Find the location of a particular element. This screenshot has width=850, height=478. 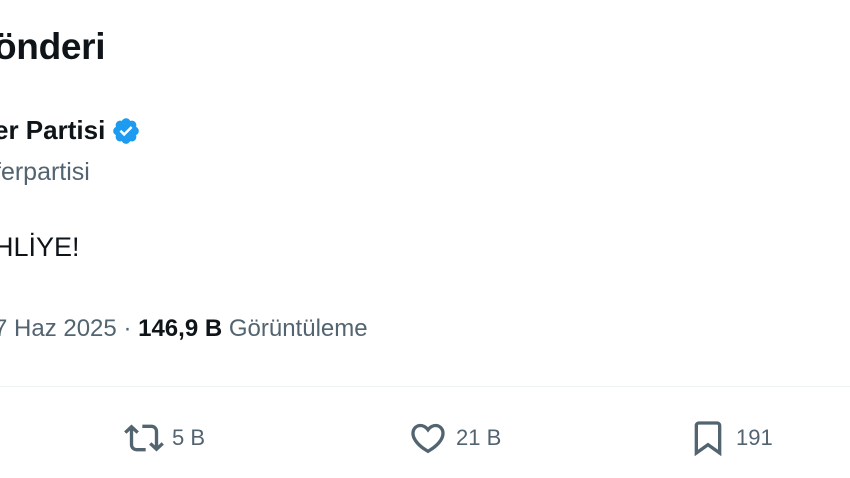

retweet-icon is located at coordinates (144, 438).